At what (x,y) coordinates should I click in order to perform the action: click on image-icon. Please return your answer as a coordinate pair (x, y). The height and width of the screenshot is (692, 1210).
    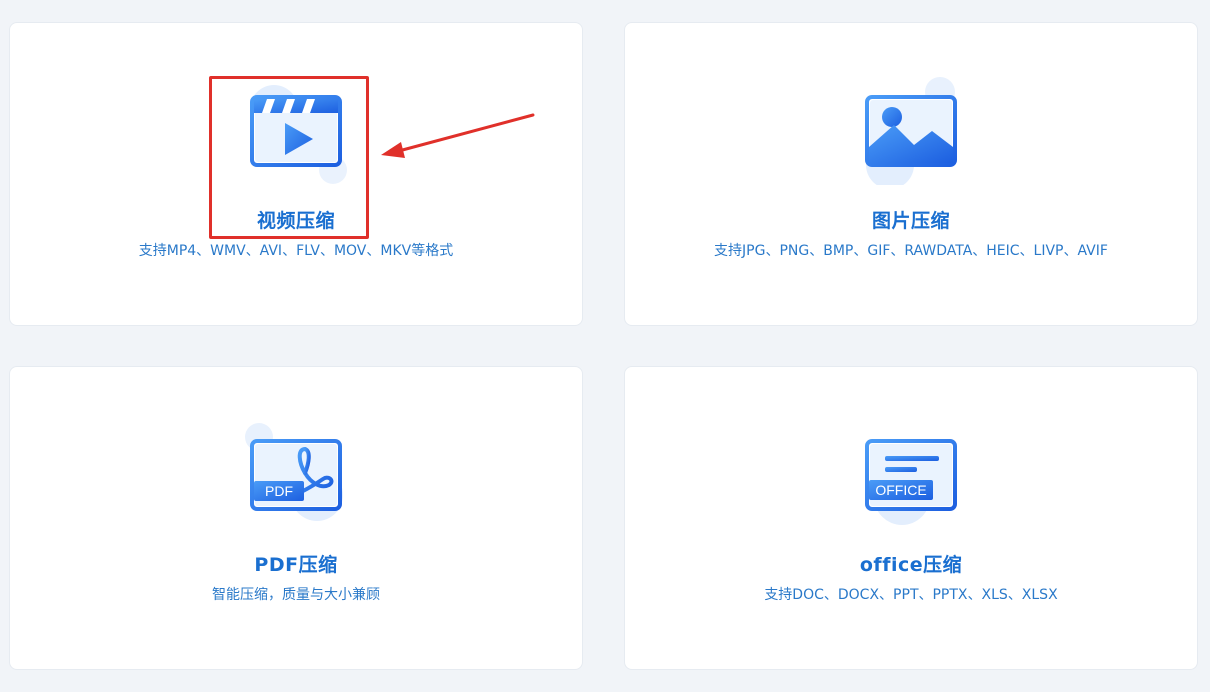
    Looking at the image, I should click on (912, 130).